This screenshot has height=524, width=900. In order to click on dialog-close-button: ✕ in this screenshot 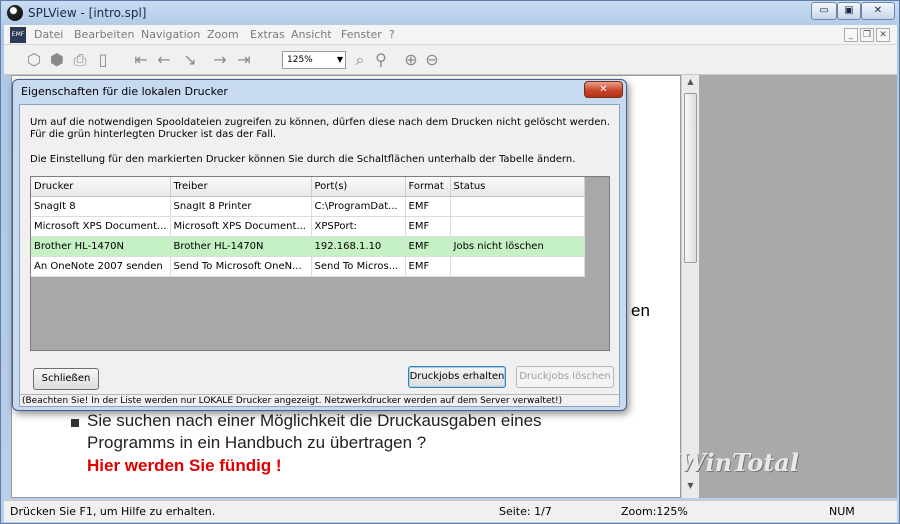, I will do `click(603, 89)`.